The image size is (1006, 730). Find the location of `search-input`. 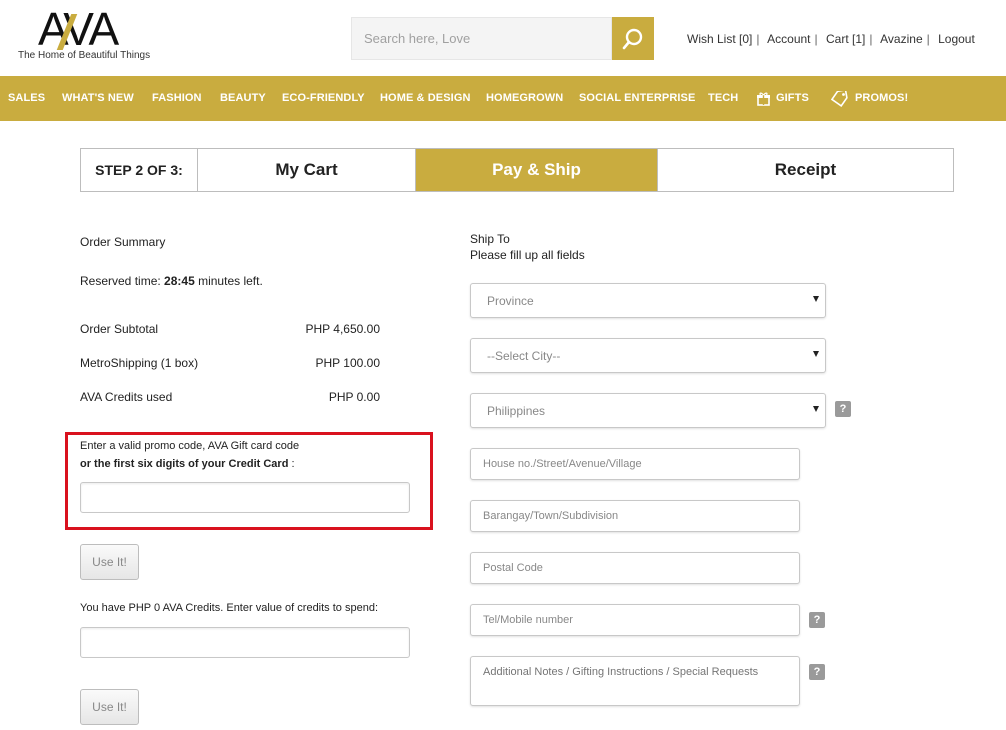

search-input is located at coordinates (481, 38).